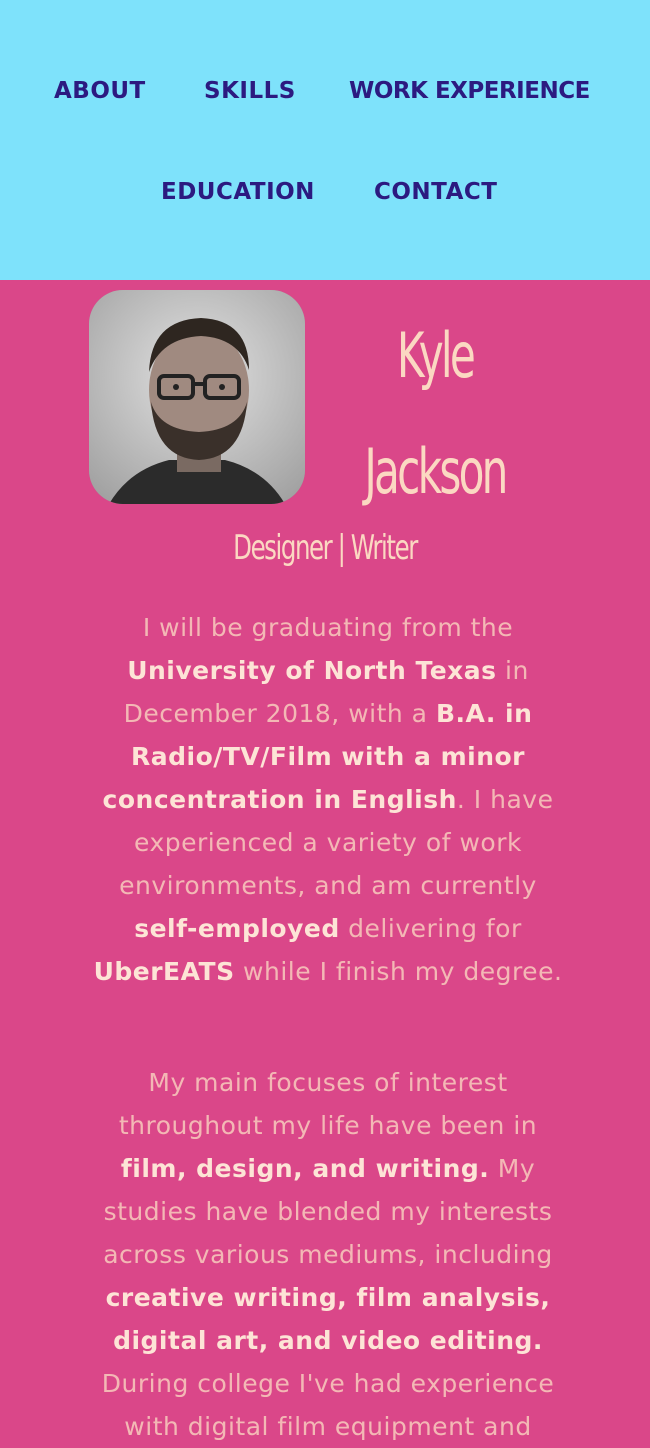 Image resolution: width=650 pixels, height=1448 pixels. I want to click on portrait-photo-icon, so click(197, 397).